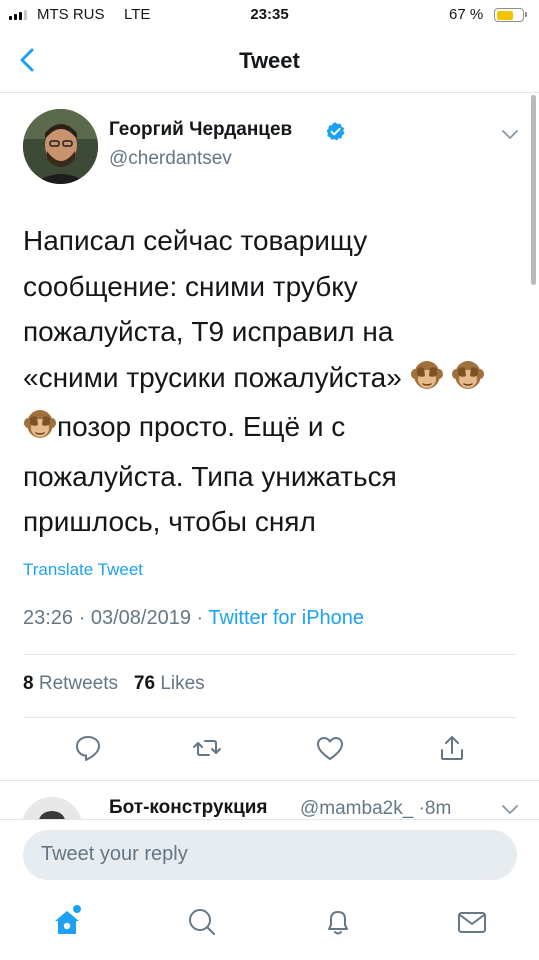 This screenshot has height=960, width=539. Describe the element at coordinates (269, 800) in the screenshot. I see `reply-tweet-preview: Бот-конструкция @mamba2k_ ·8m` at that location.